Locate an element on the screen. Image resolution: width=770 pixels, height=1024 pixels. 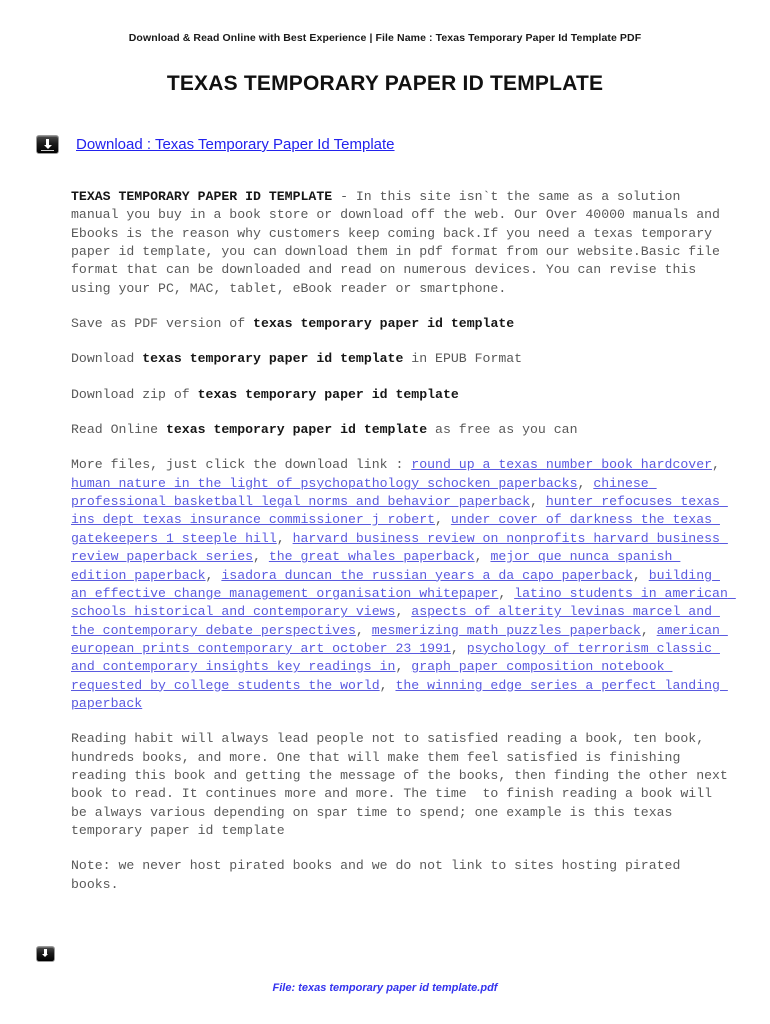
more-files-link: mesmerizing math puzzles paperback is located at coordinates (506, 630).